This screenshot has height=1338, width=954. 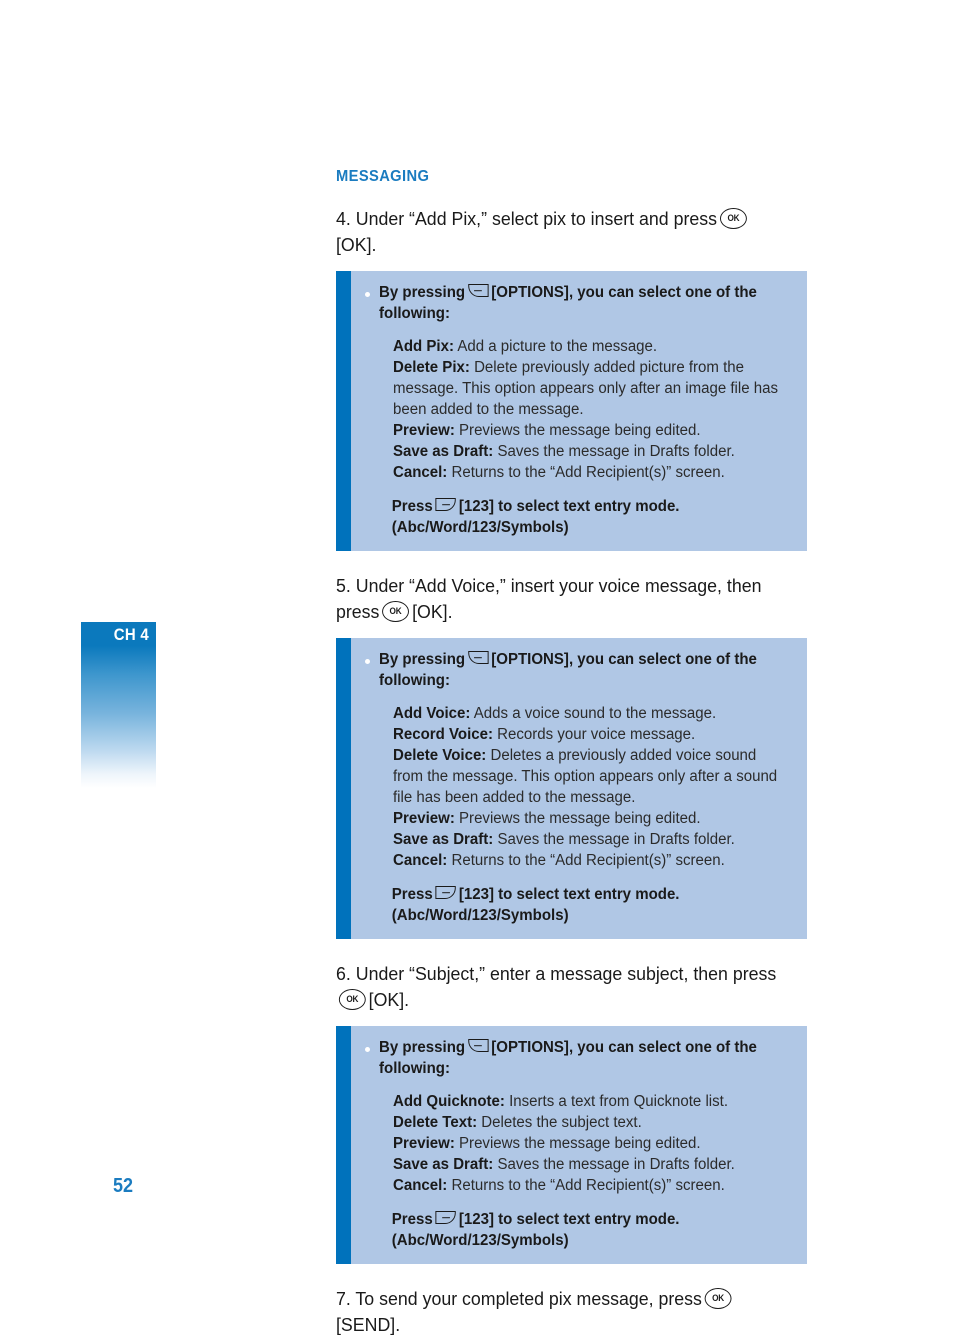 What do you see at coordinates (383, 176) in the screenshot?
I see `page-title: MESSAGING` at bounding box center [383, 176].